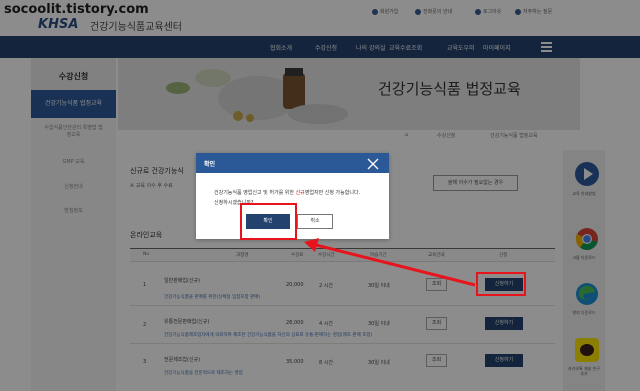 Image resolution: width=640 pixels, height=391 pixels. Describe the element at coordinates (315, 221) in the screenshot. I see `cancel-button: 취소` at that location.